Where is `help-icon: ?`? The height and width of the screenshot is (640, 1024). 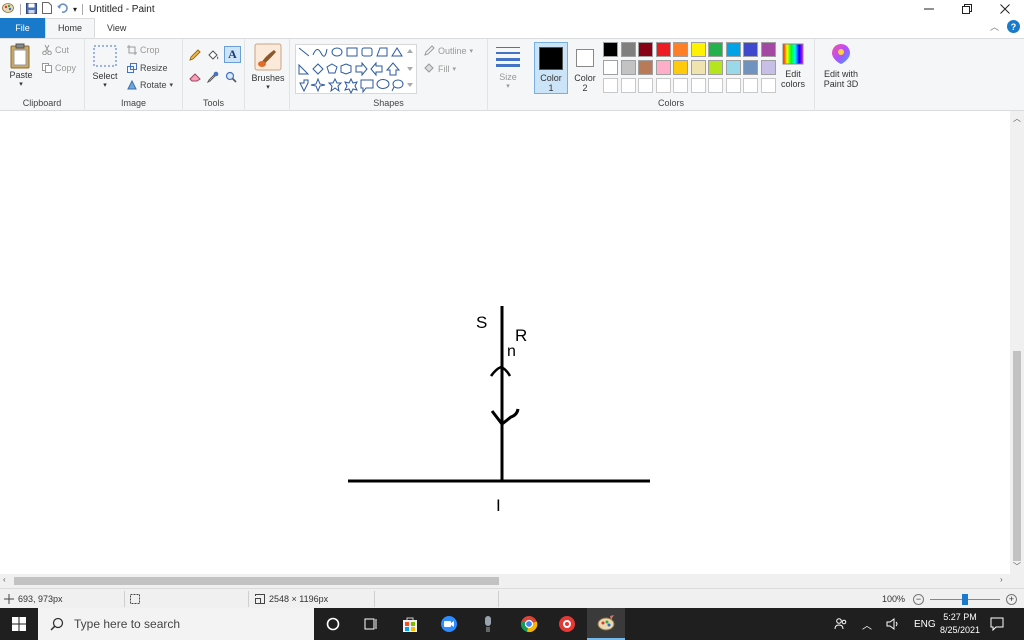
help-icon: ? is located at coordinates (1013, 26).